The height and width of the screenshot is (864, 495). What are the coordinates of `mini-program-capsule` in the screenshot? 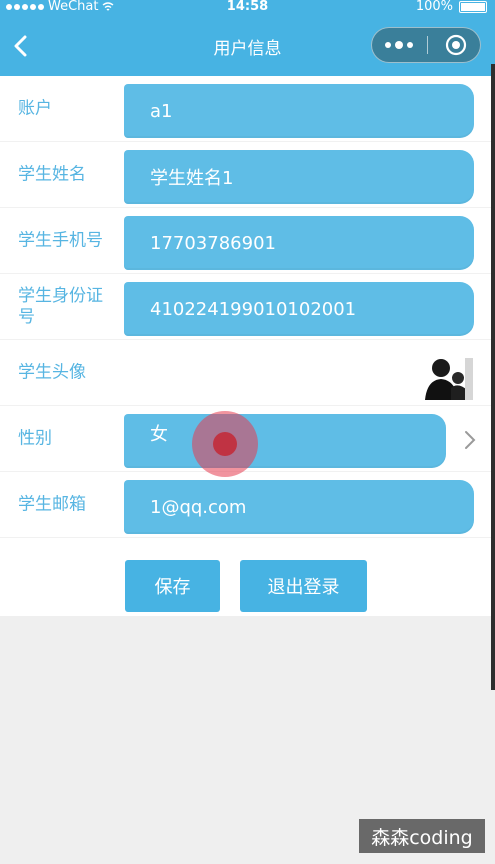 It's located at (426, 45).